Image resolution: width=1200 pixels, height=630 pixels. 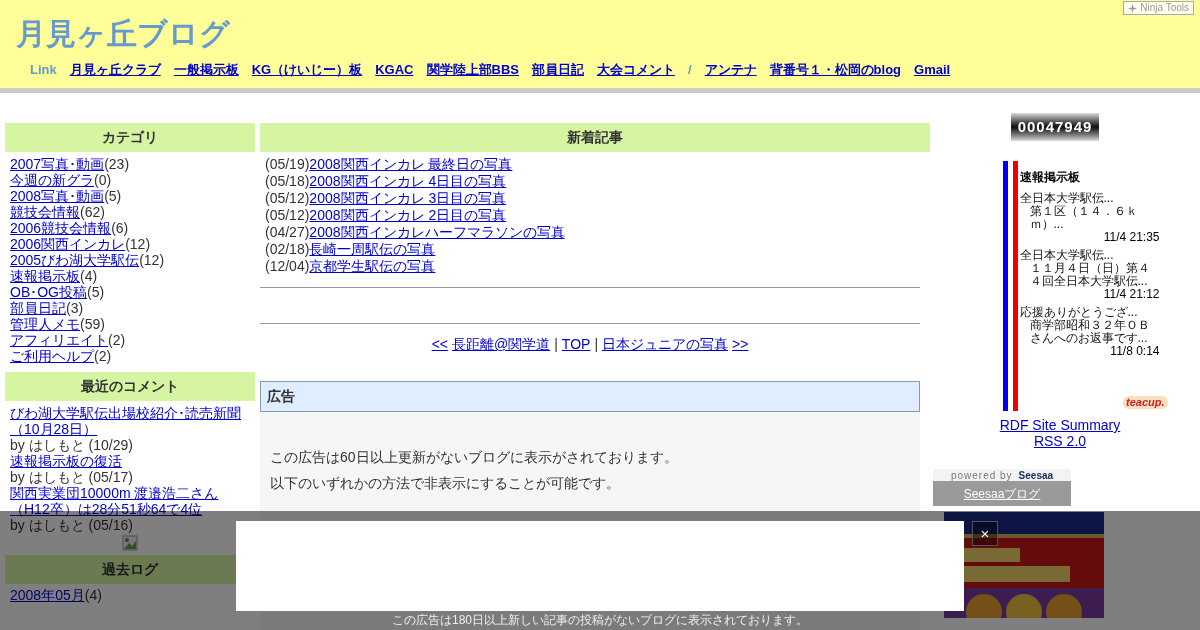 What do you see at coordinates (130, 421) in the screenshot?
I see `comment-link: びわ湖大学駅伝出場校紹介･読売新聞（10月28日）` at bounding box center [130, 421].